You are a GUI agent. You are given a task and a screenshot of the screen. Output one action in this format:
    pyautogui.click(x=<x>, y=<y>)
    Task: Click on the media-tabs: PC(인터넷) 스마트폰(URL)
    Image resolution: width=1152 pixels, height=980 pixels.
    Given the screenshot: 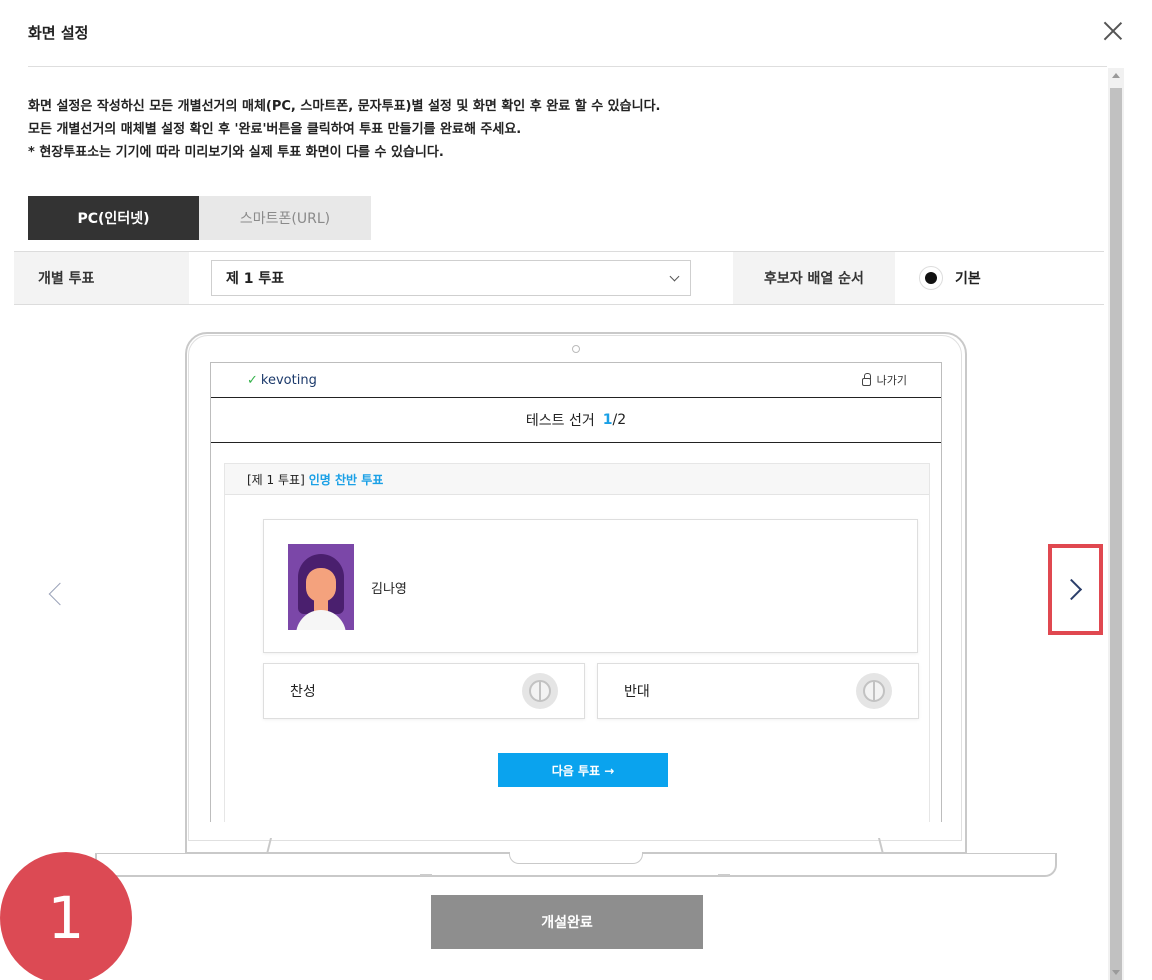 What is the action you would take?
    pyautogui.click(x=199, y=218)
    